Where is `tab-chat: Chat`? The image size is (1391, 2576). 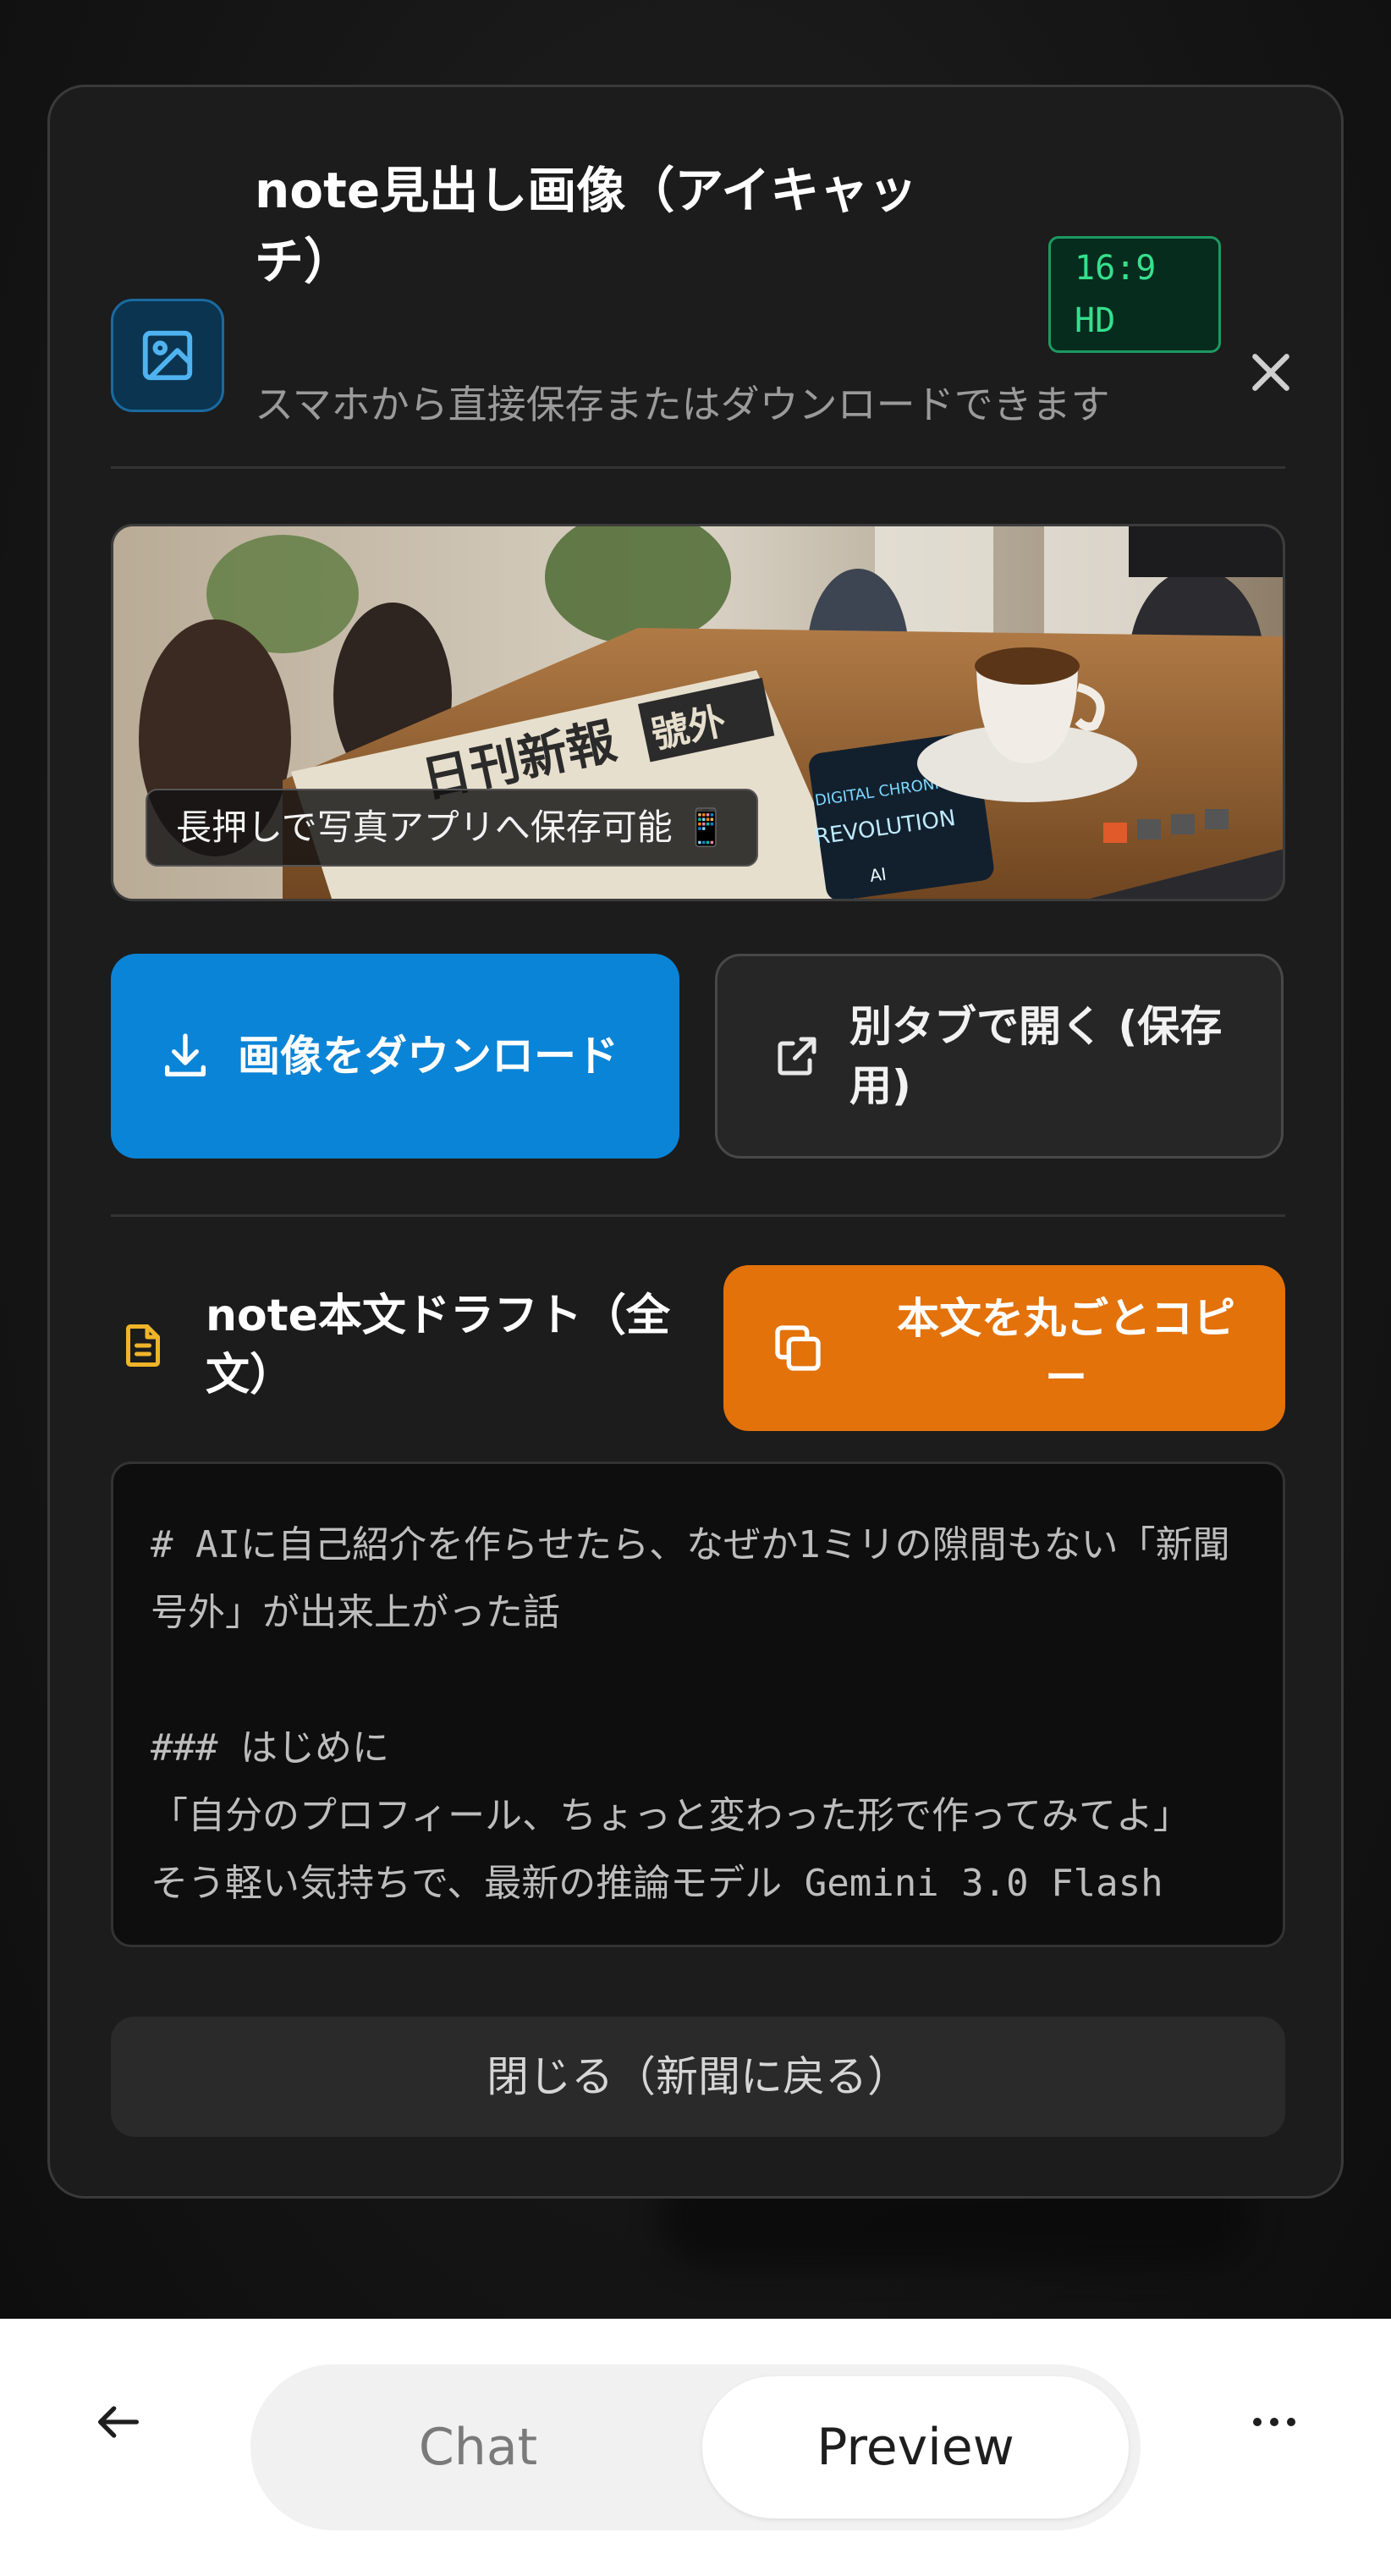
tab-chat: Chat is located at coordinates (478, 2447).